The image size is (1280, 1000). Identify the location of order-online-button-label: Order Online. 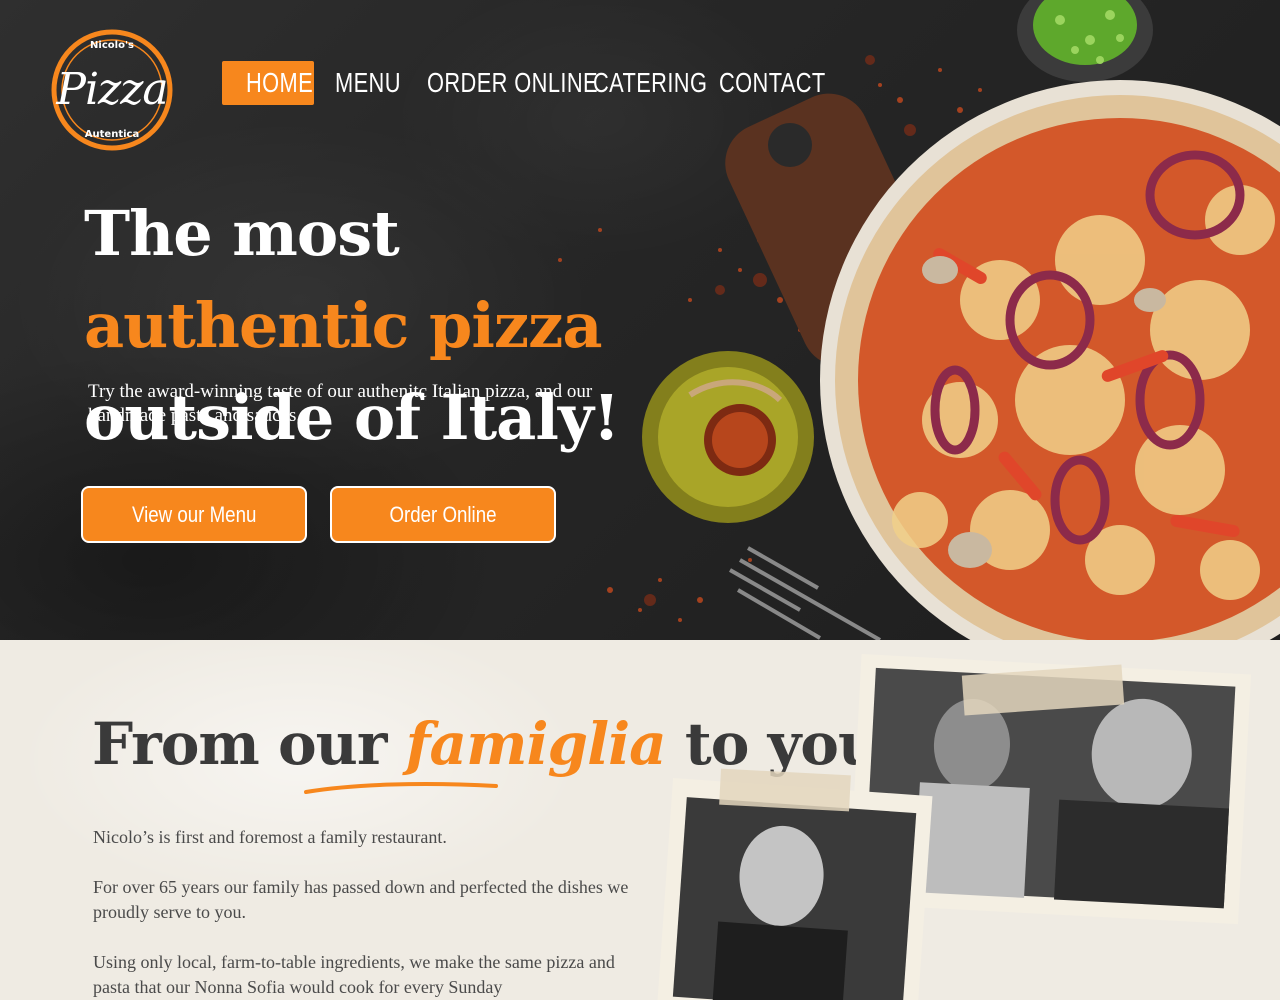
(443, 514).